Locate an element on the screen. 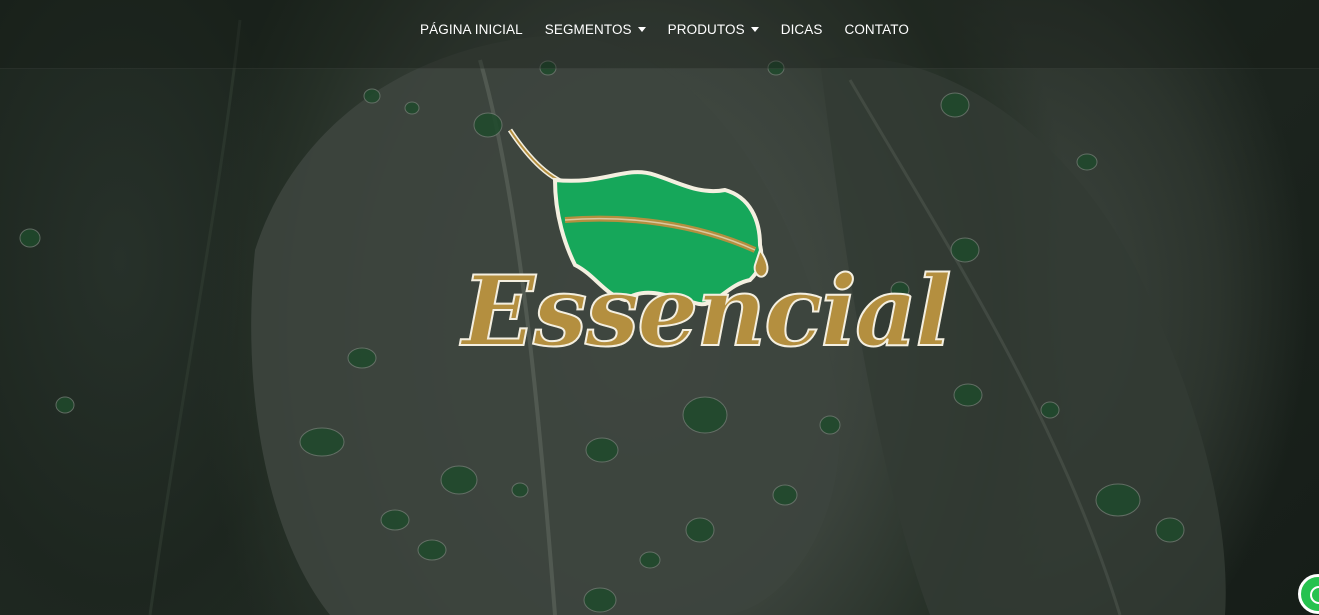 The image size is (1319, 615). nav-item-label: DICAS is located at coordinates (801, 29).